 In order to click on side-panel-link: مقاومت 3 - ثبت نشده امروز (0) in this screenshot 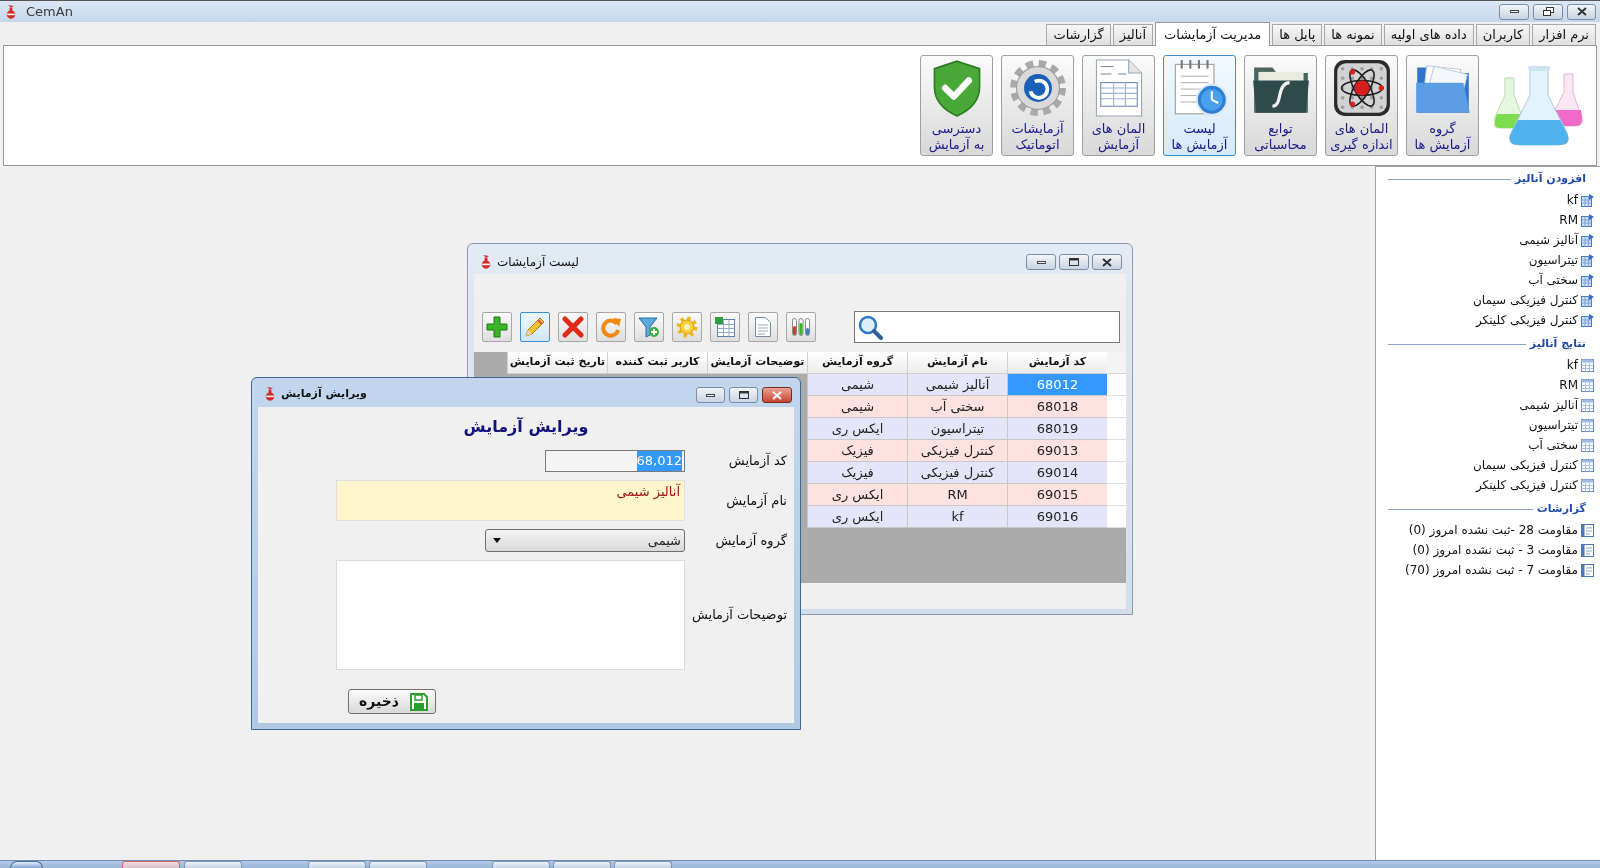, I will do `click(1503, 550)`.